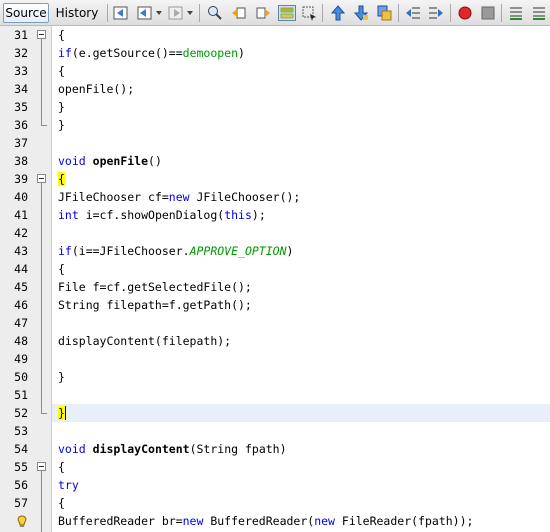 This screenshot has width=550, height=532. What do you see at coordinates (275, 143) in the screenshot?
I see `code-line: 37` at bounding box center [275, 143].